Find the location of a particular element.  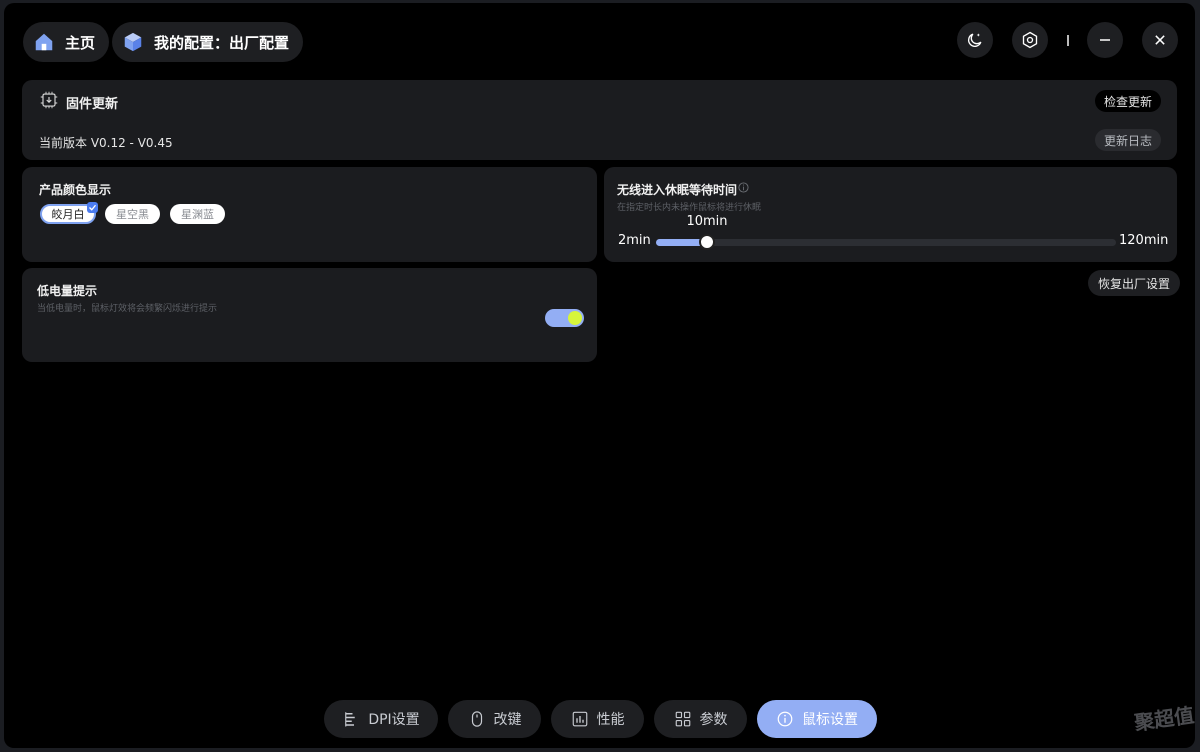

nav-key-remap: 改键 is located at coordinates (494, 719).